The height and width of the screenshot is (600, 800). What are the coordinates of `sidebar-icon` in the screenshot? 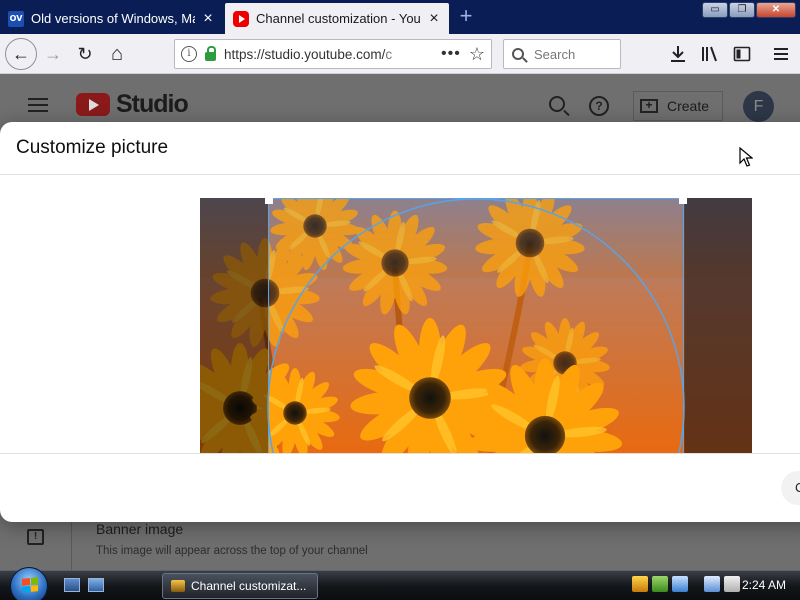 It's located at (742, 54).